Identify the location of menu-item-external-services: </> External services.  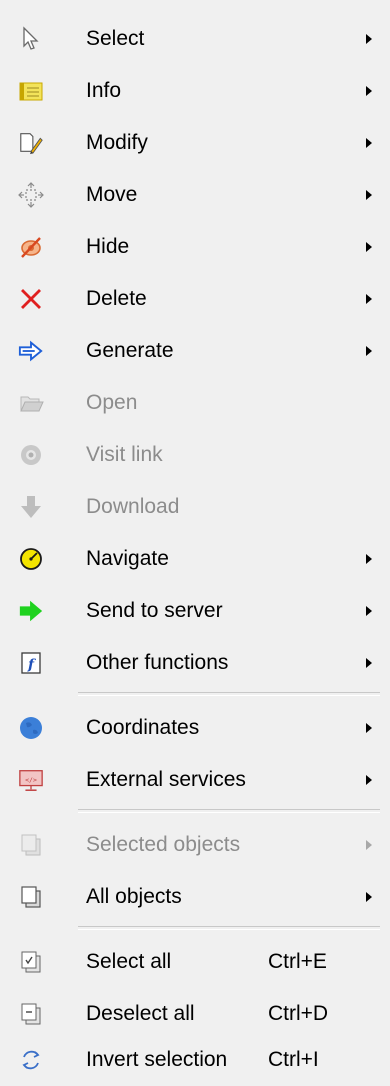
(195, 780).